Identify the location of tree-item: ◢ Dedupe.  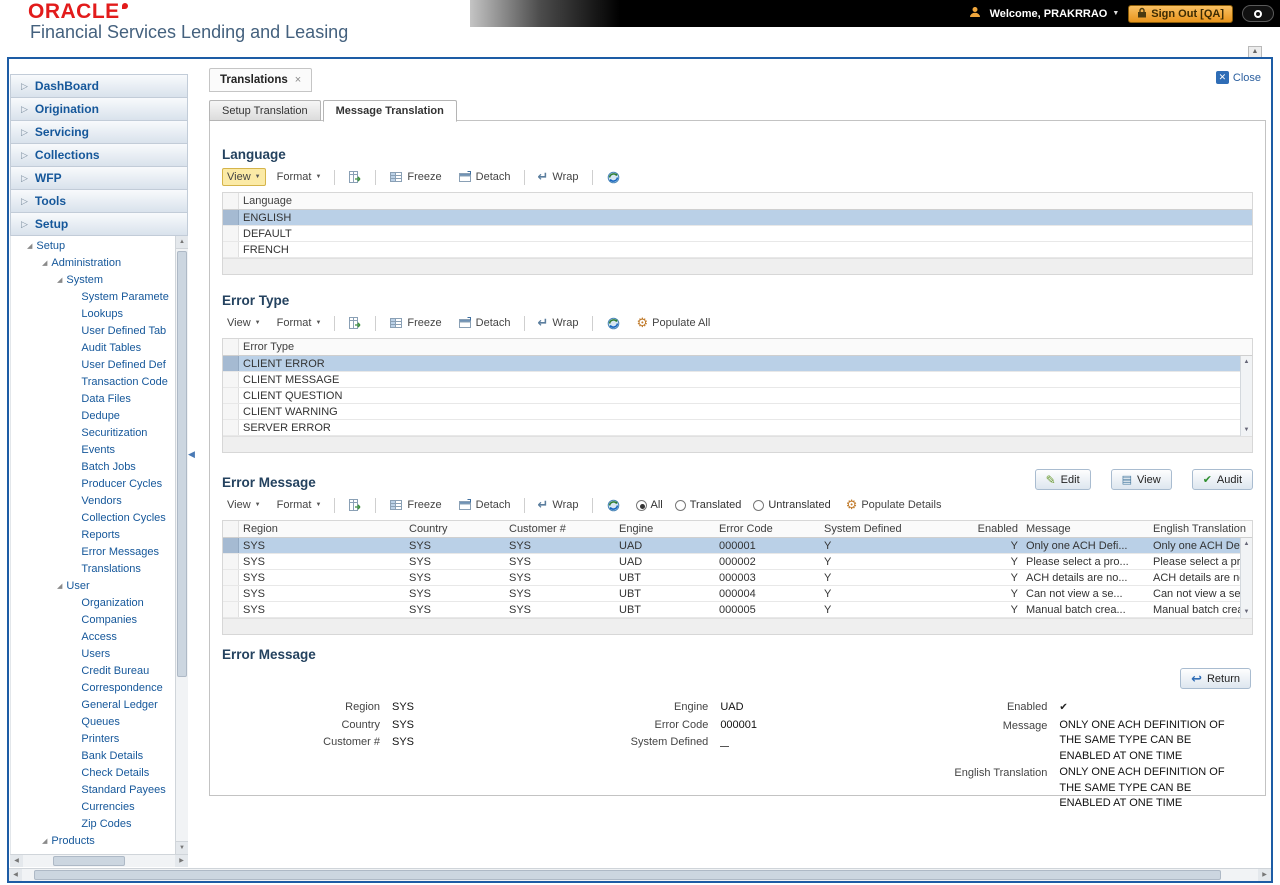
(93, 415).